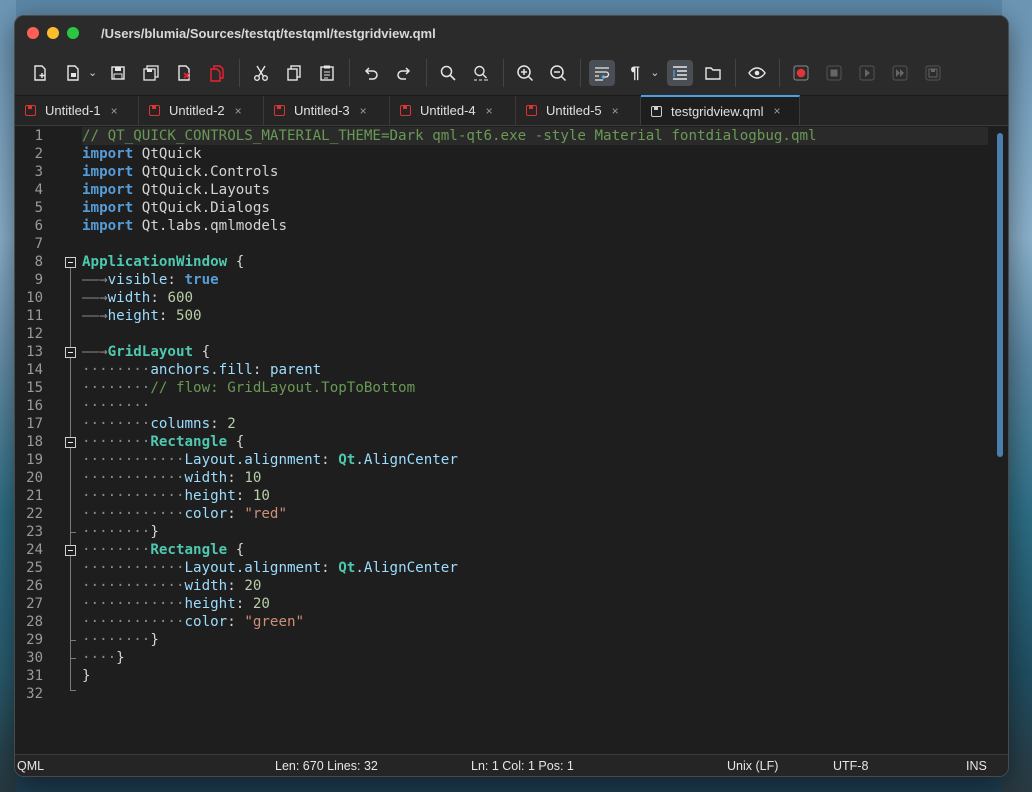  I want to click on code-line: ········, so click(535, 406).